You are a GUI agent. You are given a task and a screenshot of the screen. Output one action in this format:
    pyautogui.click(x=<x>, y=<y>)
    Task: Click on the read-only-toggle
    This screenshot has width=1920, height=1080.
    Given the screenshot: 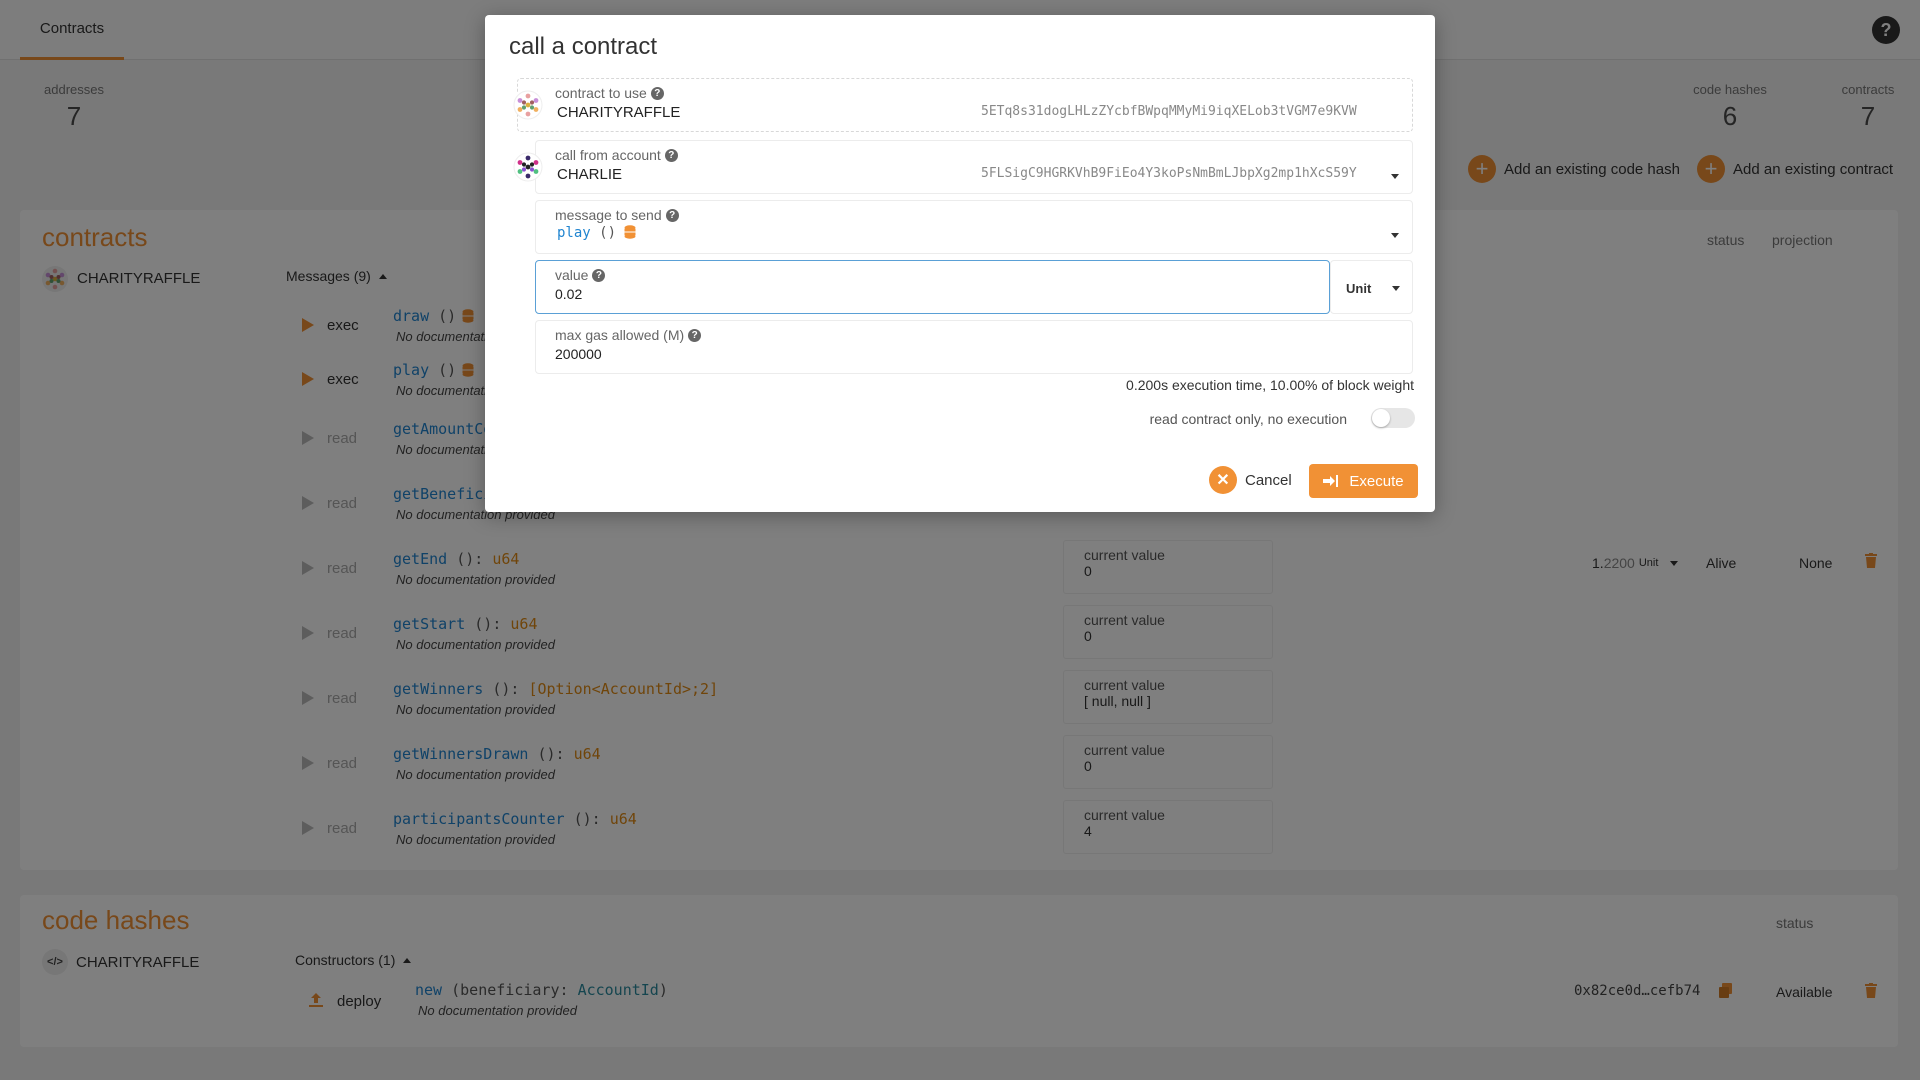 What is the action you would take?
    pyautogui.click(x=1393, y=418)
    